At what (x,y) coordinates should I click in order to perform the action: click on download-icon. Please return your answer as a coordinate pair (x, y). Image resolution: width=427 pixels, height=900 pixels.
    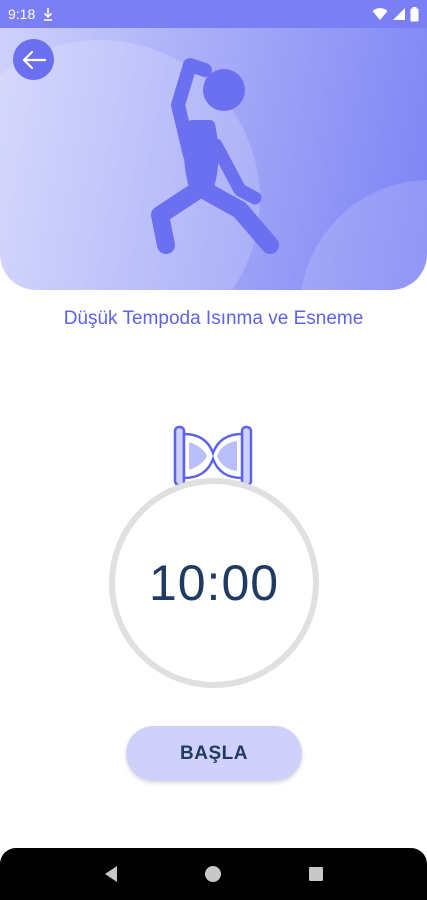
    Looking at the image, I should click on (48, 14).